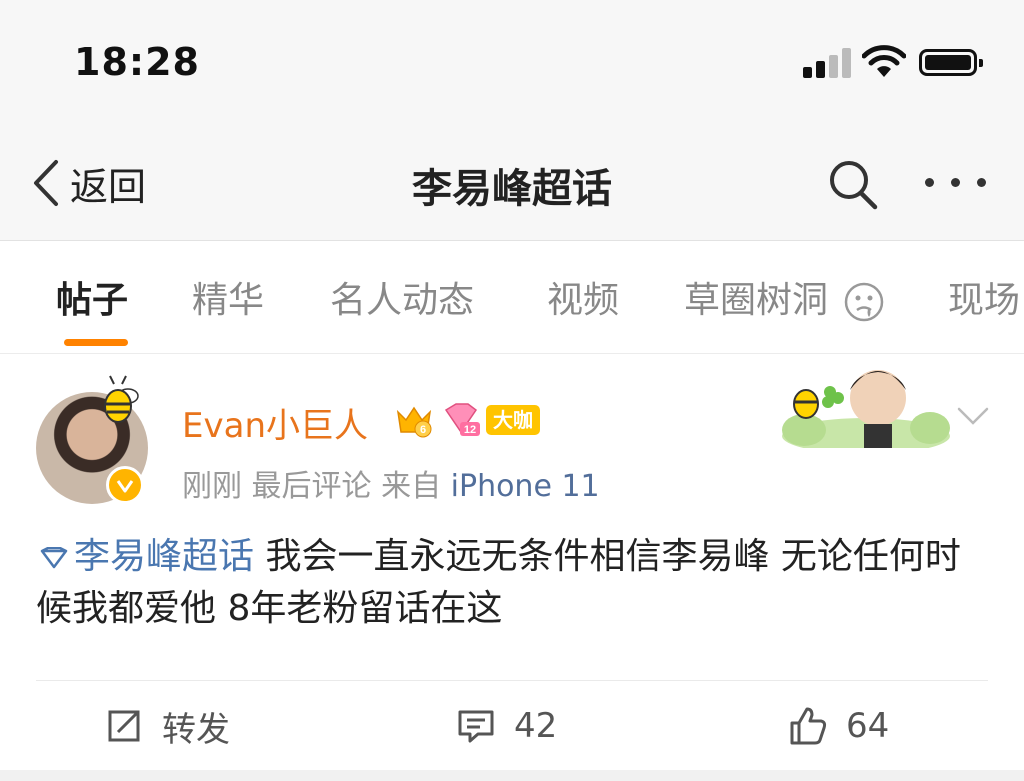 This screenshot has height=781, width=1024. I want to click on repost-button: 转发, so click(167, 726).